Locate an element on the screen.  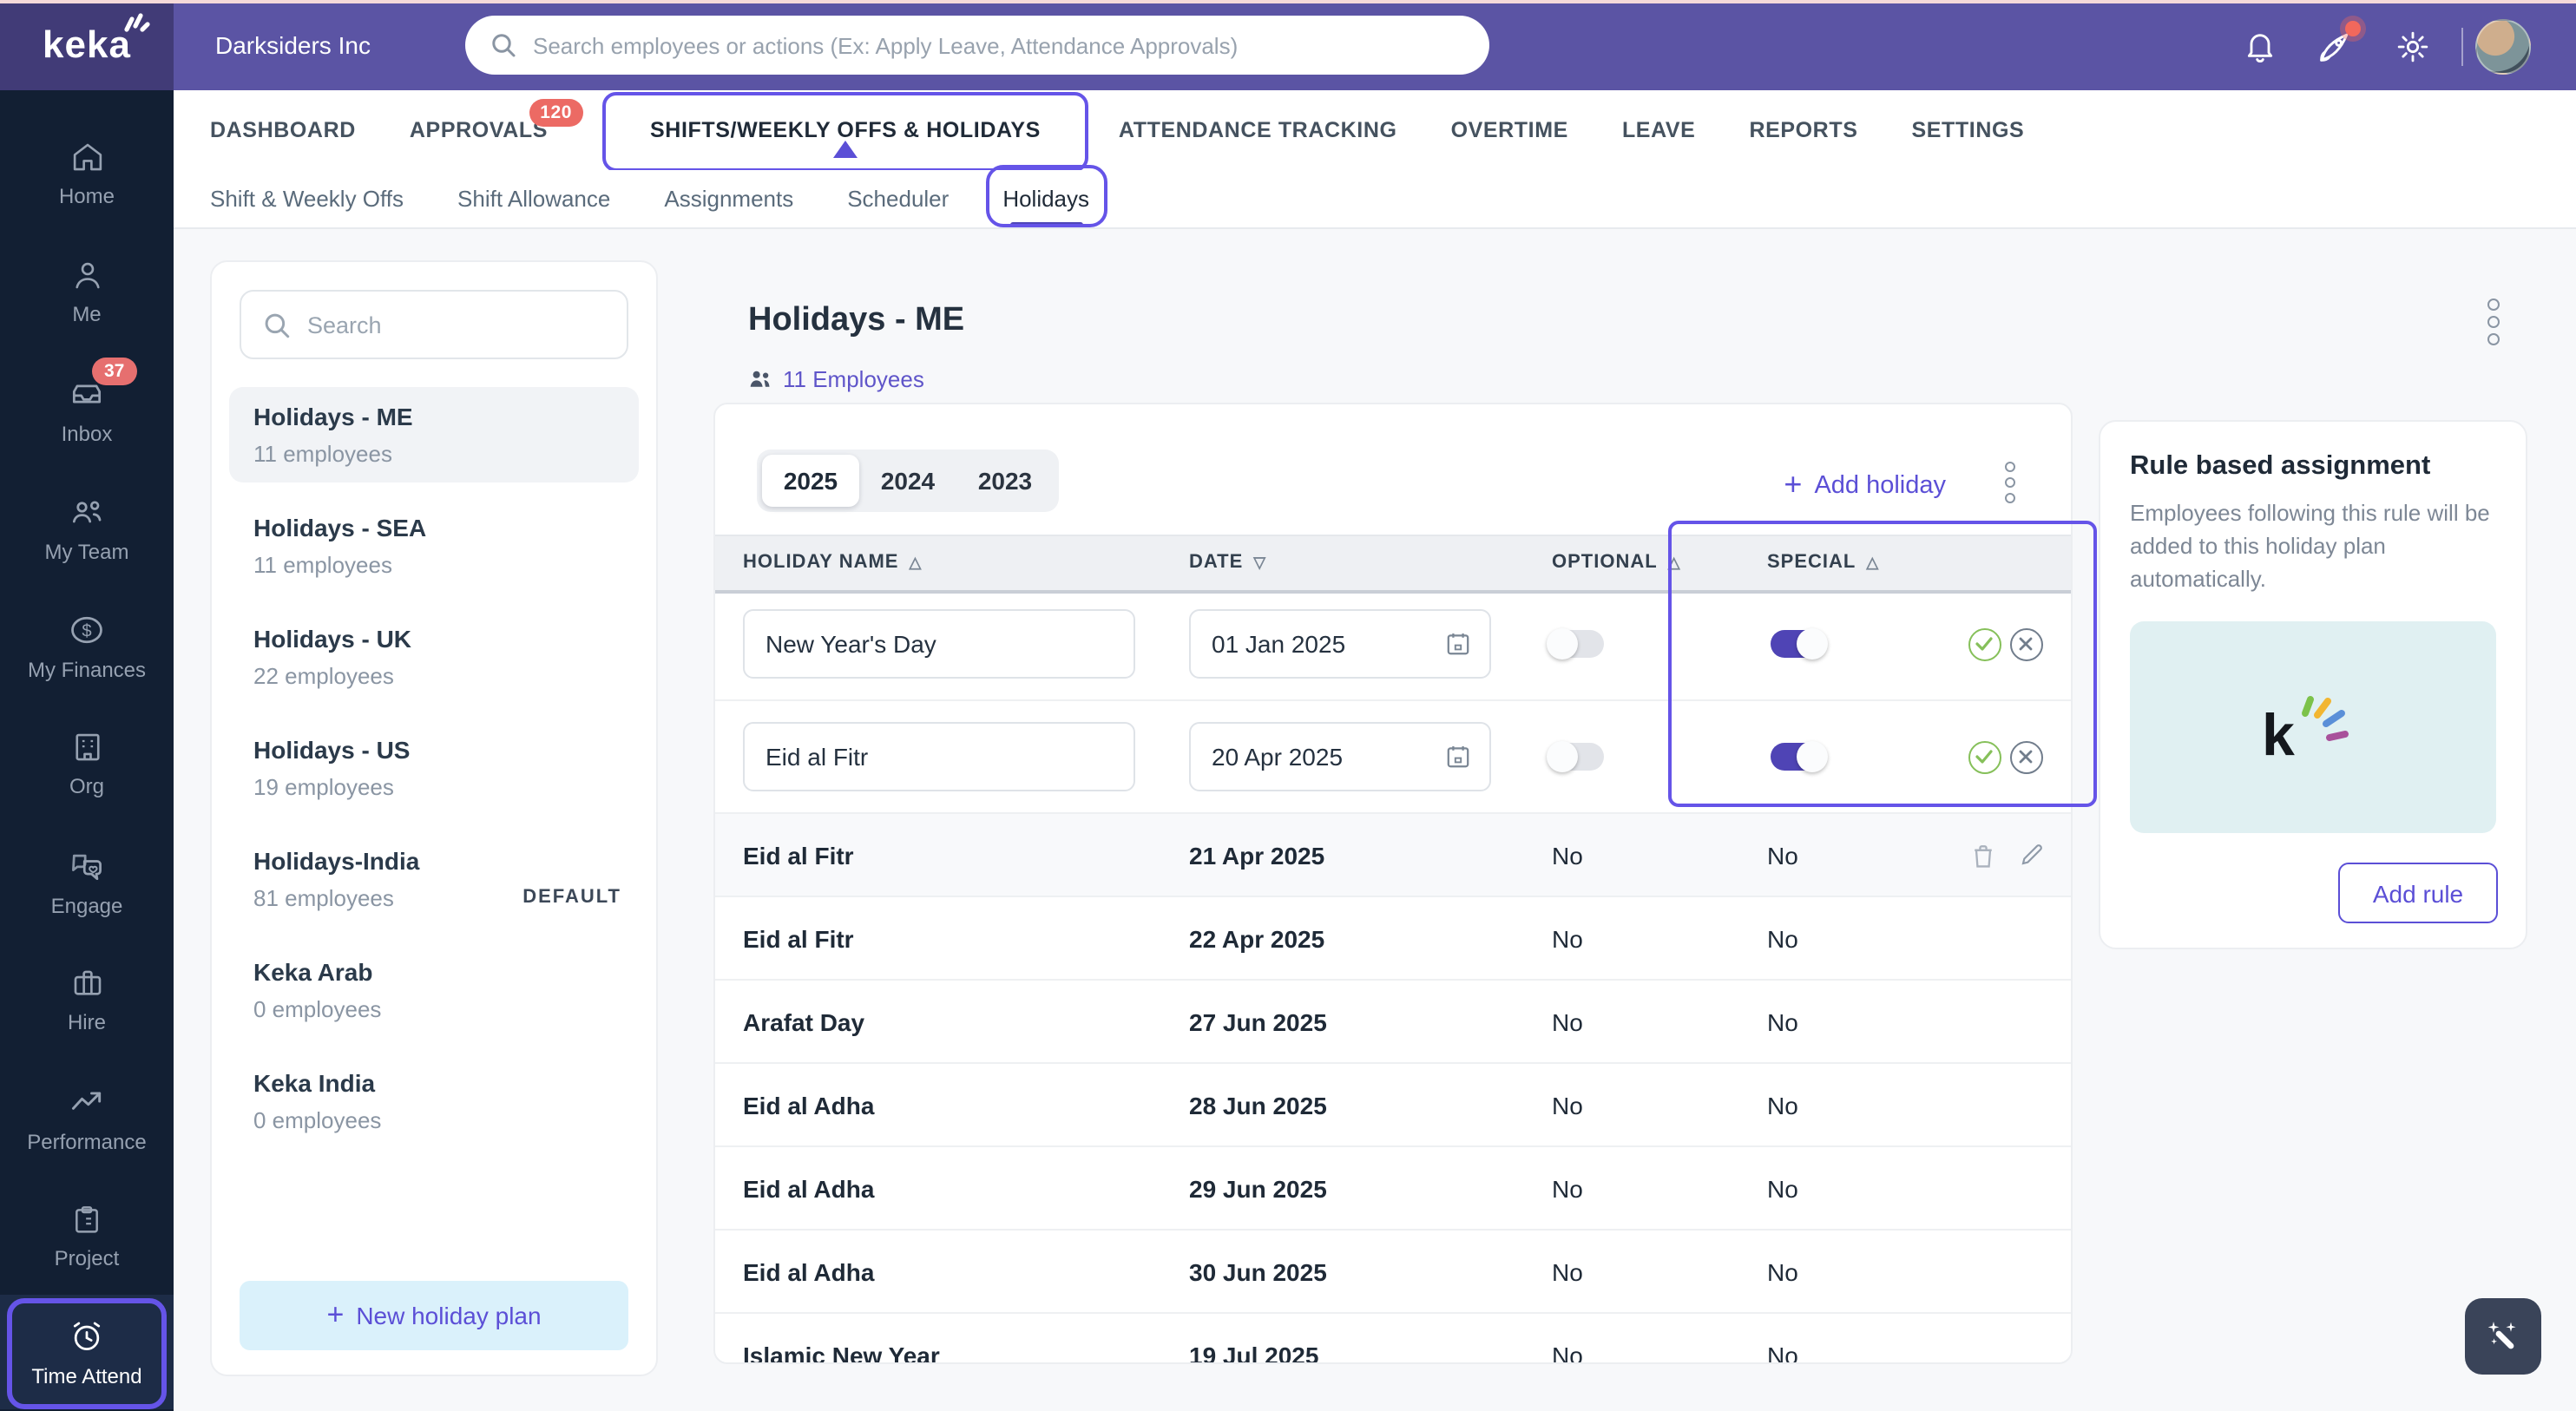
tab-settings: SETTINGS is located at coordinates (1968, 130).